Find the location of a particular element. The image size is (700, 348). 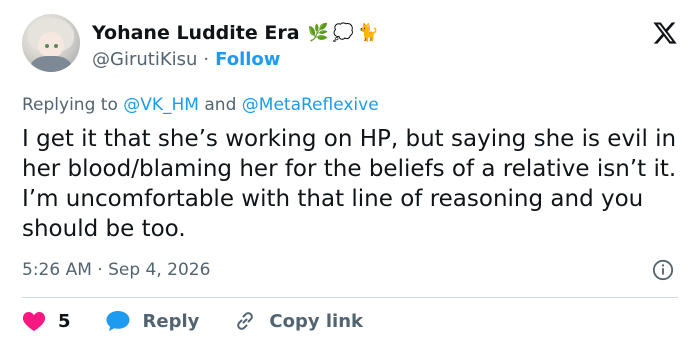

like-count: 5 is located at coordinates (64, 321).